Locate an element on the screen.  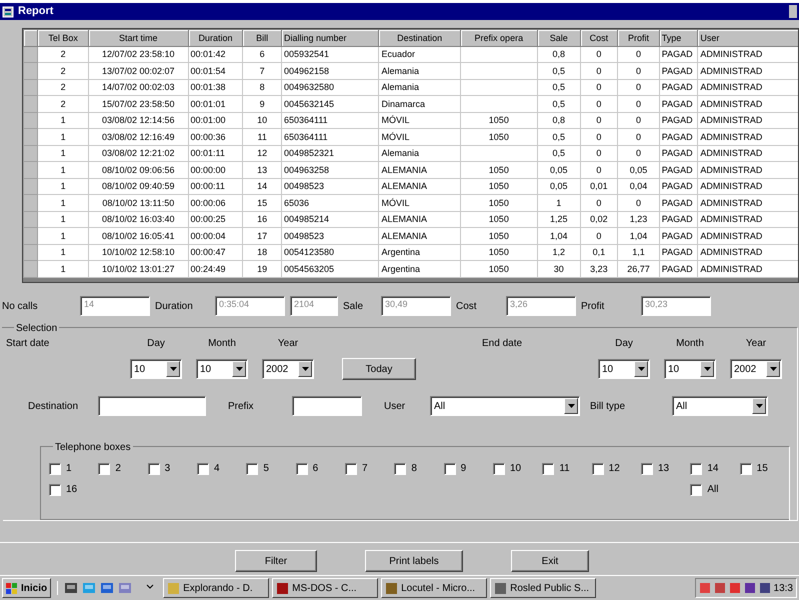
table-cell: 0,05 is located at coordinates (558, 170).